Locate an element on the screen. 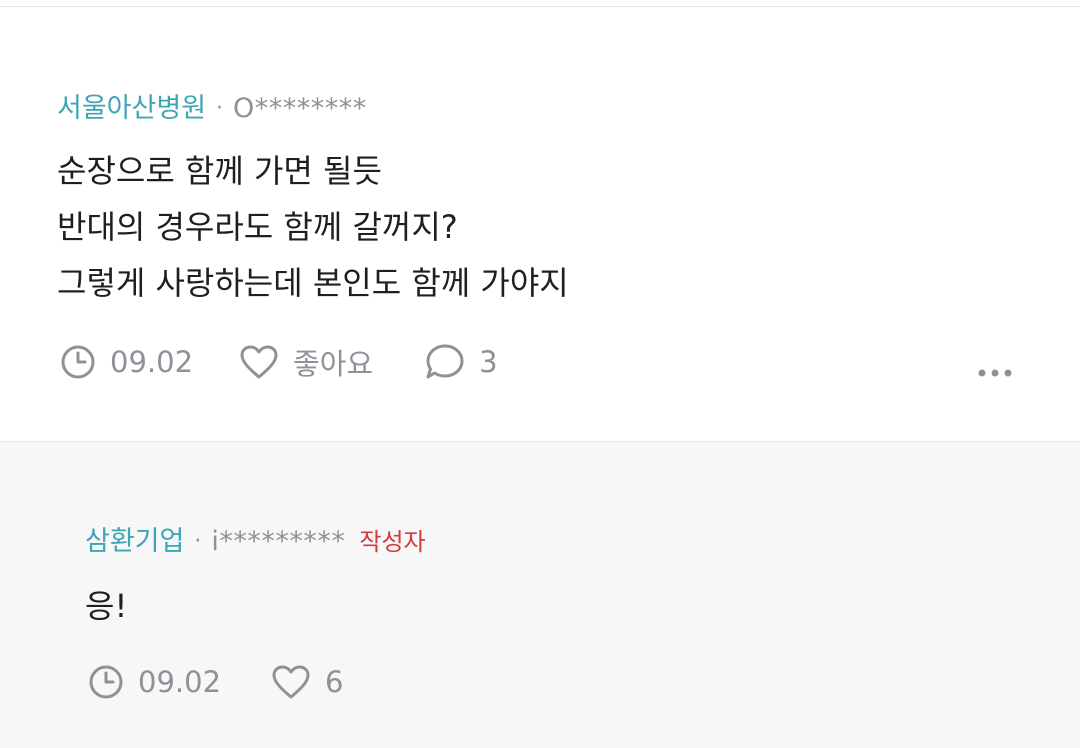 Image resolution: width=1080 pixels, height=748 pixels. speech-bubble-icon is located at coordinates (445, 362).